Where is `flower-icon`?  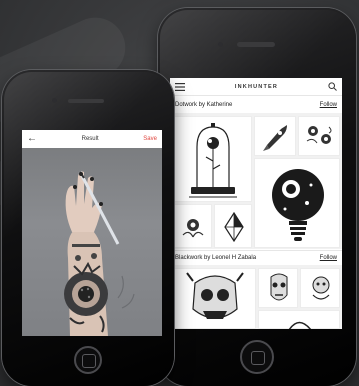
flower-icon is located at coordinates (319, 135).